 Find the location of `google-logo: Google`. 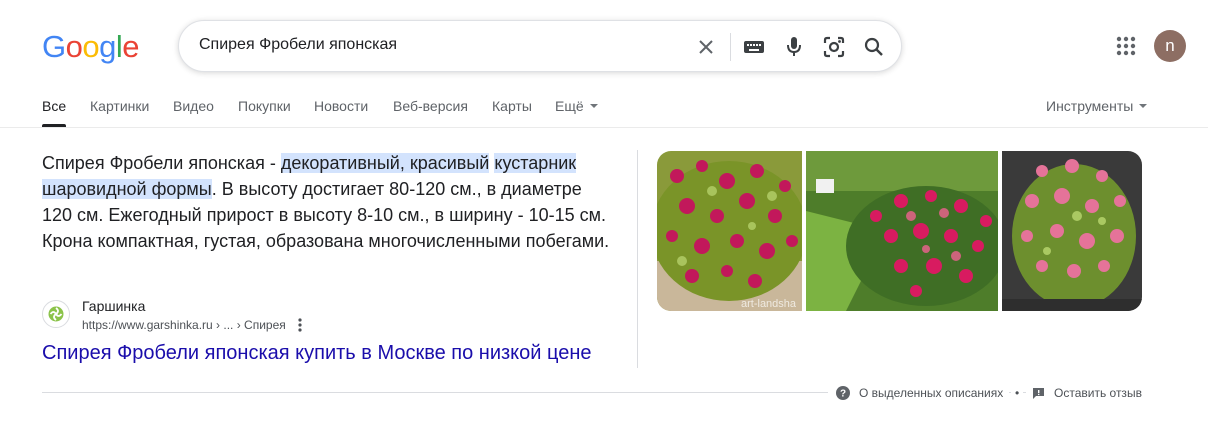

google-logo: Google is located at coordinates (91, 47).